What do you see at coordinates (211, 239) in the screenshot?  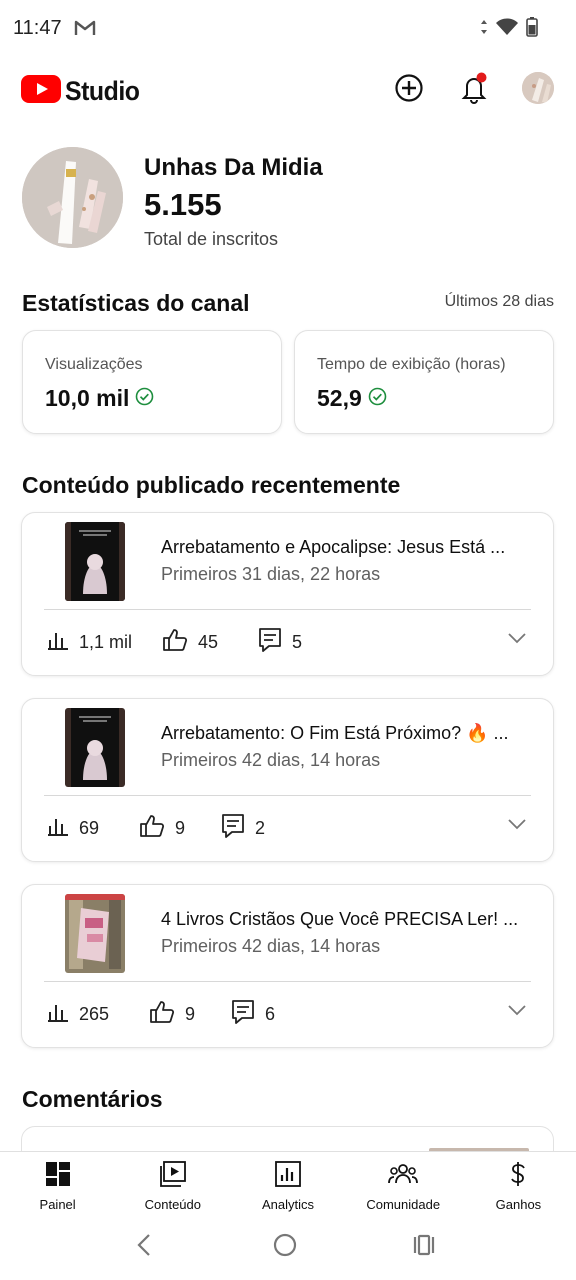 I see `subscriber-label: Total de inscritos` at bounding box center [211, 239].